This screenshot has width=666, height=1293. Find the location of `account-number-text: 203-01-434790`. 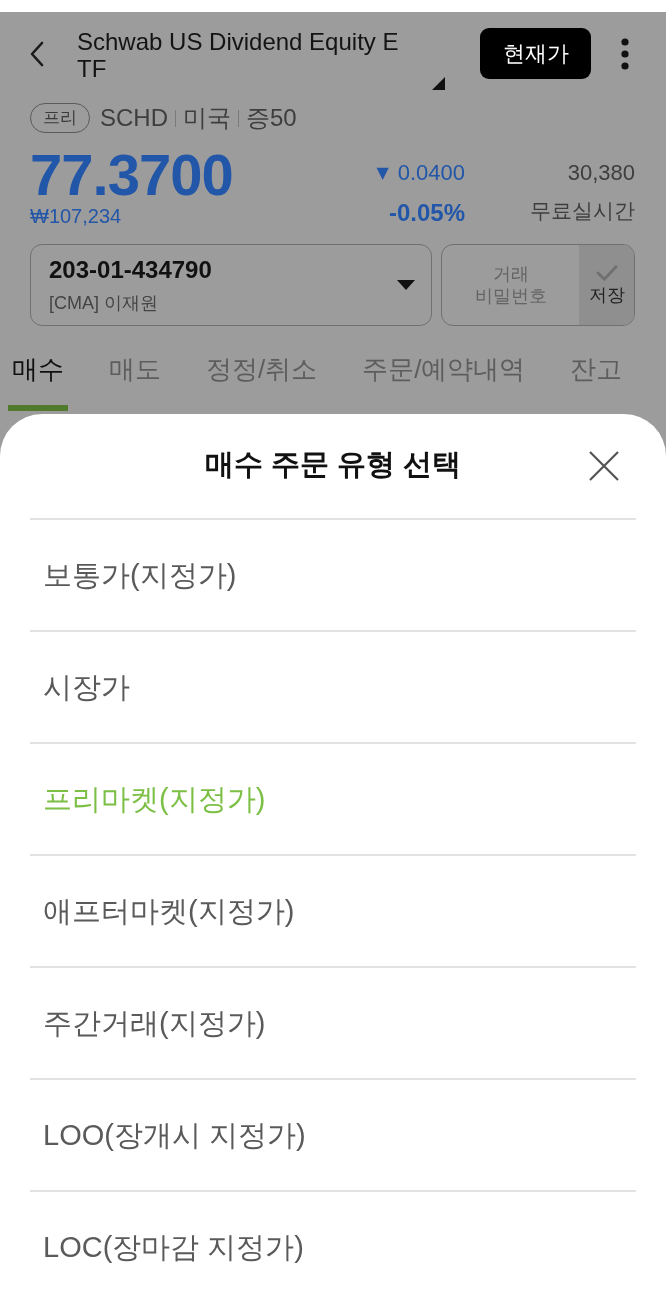

account-number-text: 203-01-434790 is located at coordinates (131, 270).